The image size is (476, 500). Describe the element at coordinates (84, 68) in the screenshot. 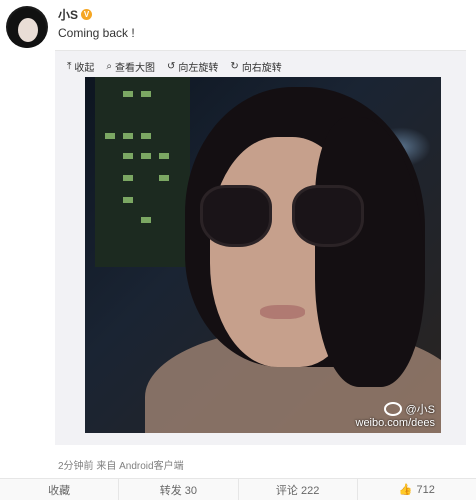

I see `collapse-label: 收起` at that location.